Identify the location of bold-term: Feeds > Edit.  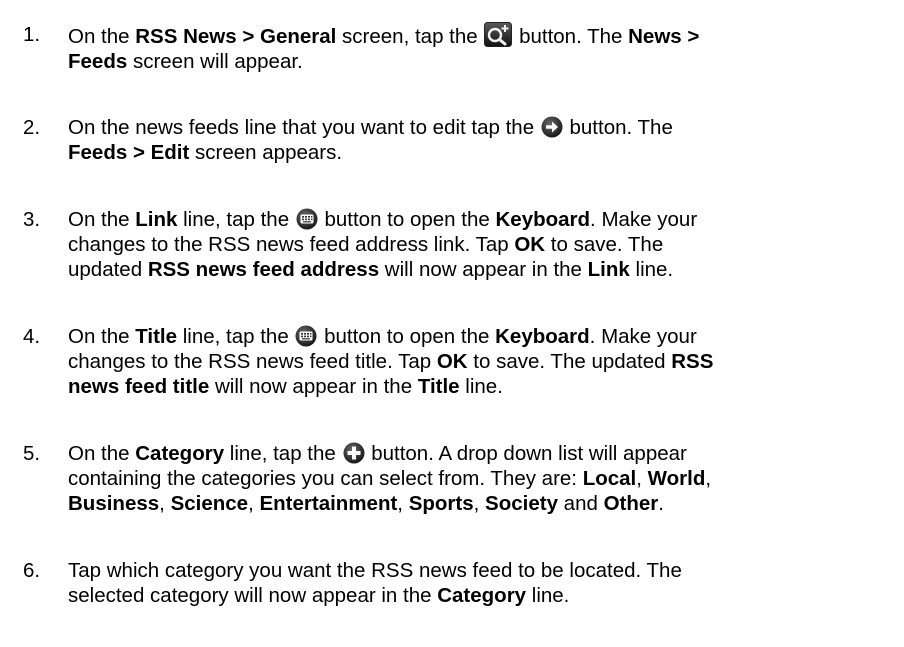
(129, 152).